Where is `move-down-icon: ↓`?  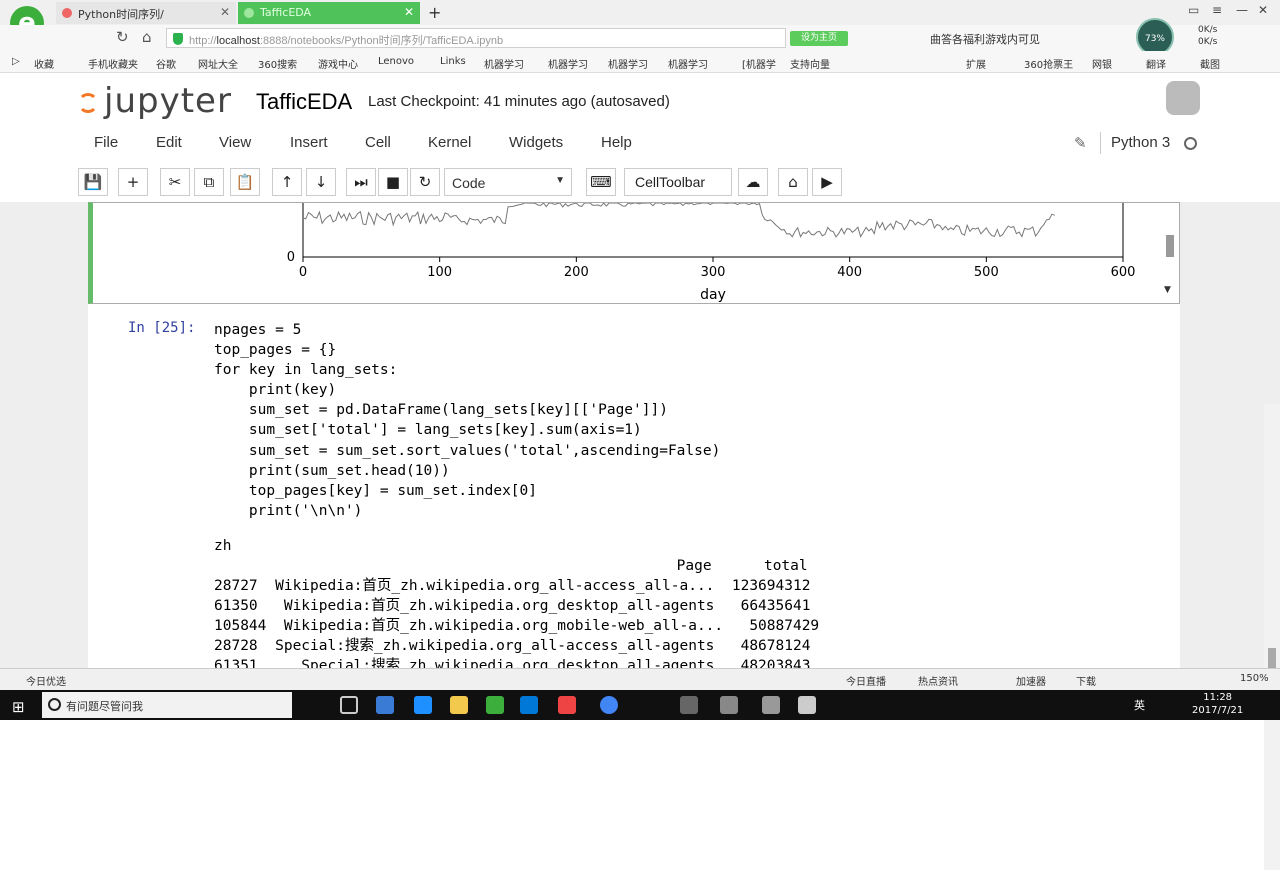 move-down-icon: ↓ is located at coordinates (321, 182).